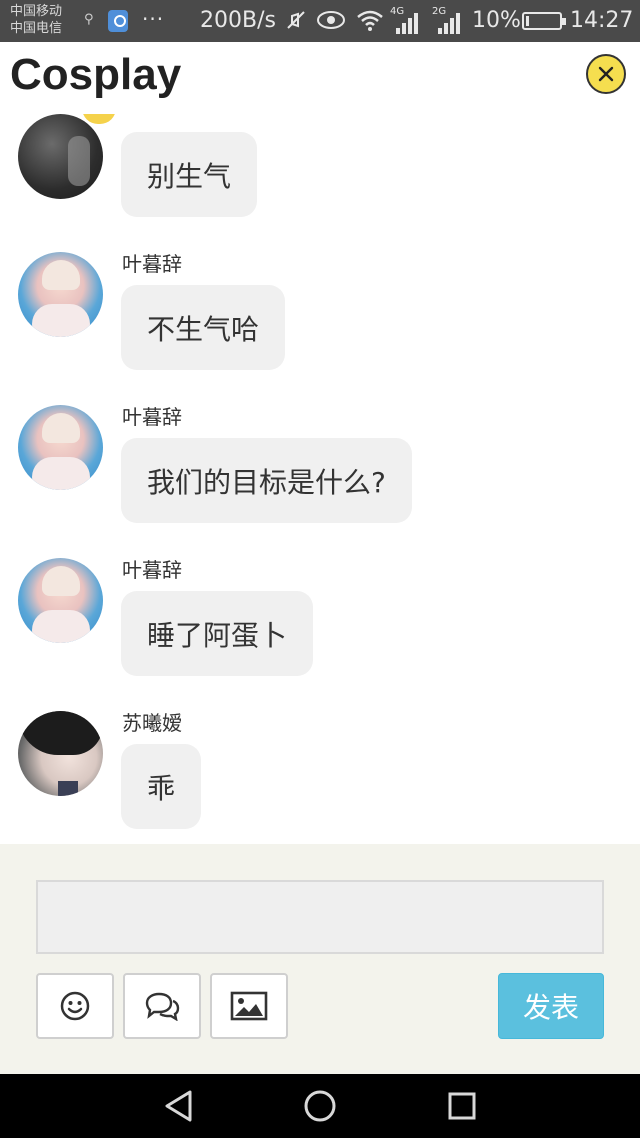  What do you see at coordinates (89, 19) in the screenshot?
I see `usb-icon: ⚲` at bounding box center [89, 19].